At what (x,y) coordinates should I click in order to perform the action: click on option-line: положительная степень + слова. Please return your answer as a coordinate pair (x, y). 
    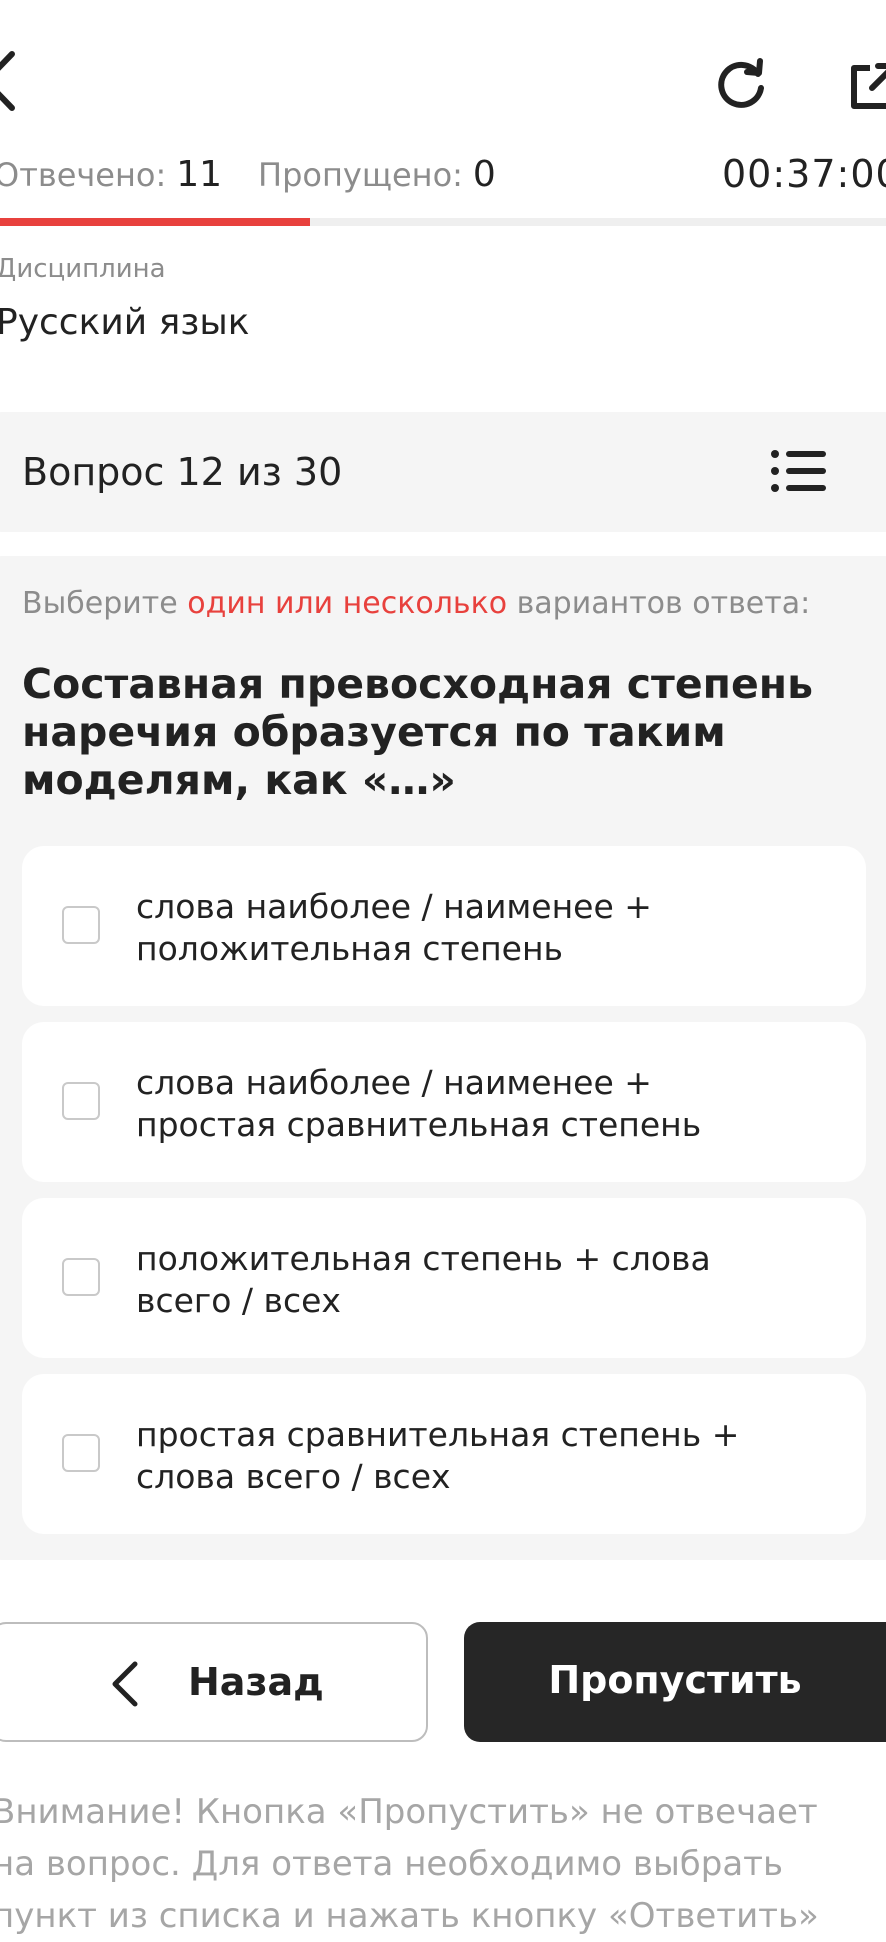
    Looking at the image, I should click on (423, 1258).